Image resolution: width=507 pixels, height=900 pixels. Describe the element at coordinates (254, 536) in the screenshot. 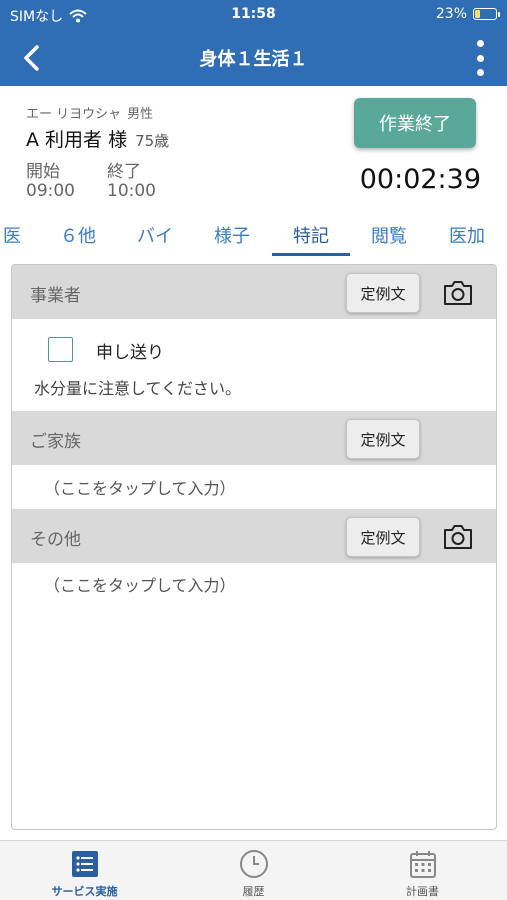

I see `other-section-header: その他 定例文` at that location.